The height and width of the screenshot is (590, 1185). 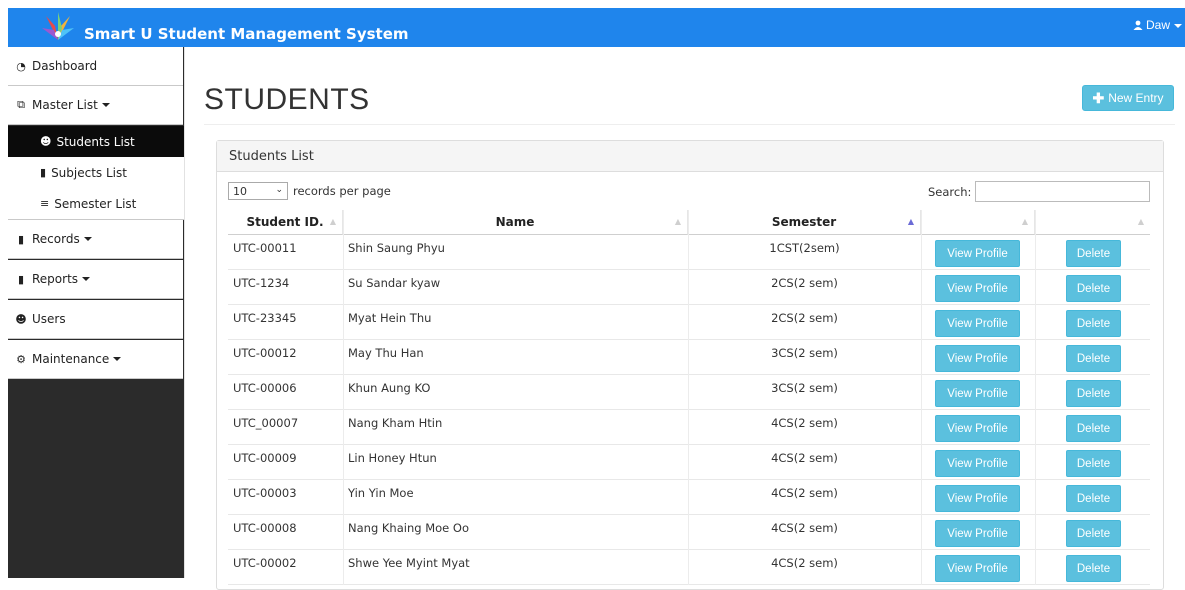 I want to click on sidebar-item-users: ☻ Users, so click(x=95, y=319).